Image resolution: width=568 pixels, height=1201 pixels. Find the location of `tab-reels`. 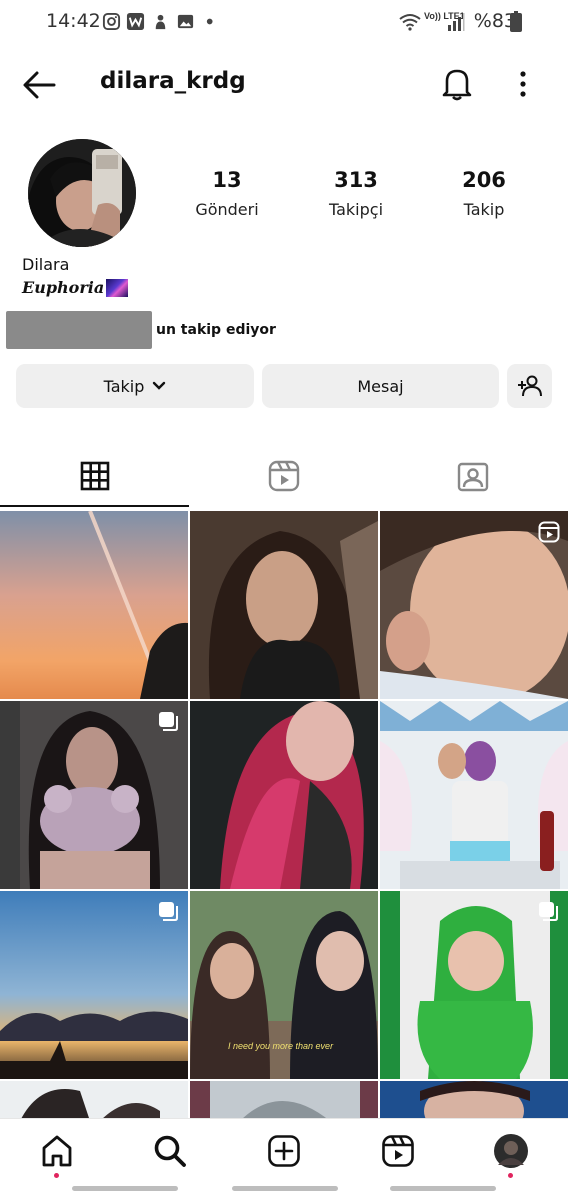

tab-reels is located at coordinates (283, 476).